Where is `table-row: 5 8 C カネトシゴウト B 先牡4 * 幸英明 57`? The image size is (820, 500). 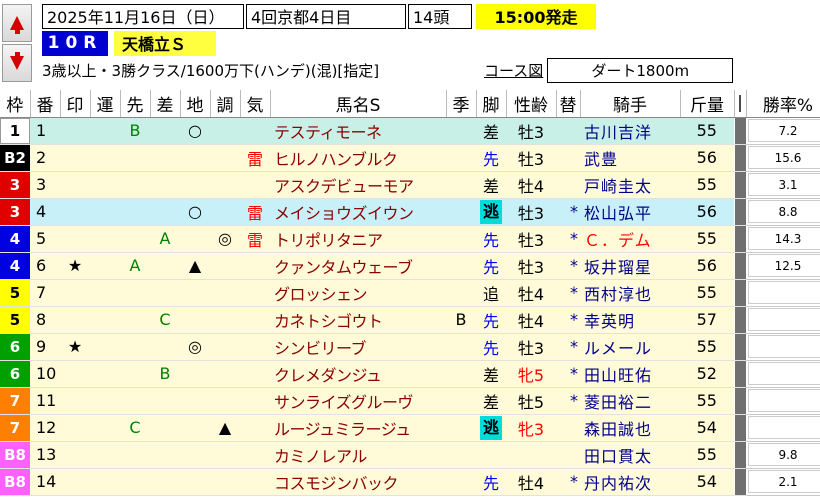
table-row: 5 8 C カネトシゴウト B 先牡4 * 幸英明 57 is located at coordinates (410, 320).